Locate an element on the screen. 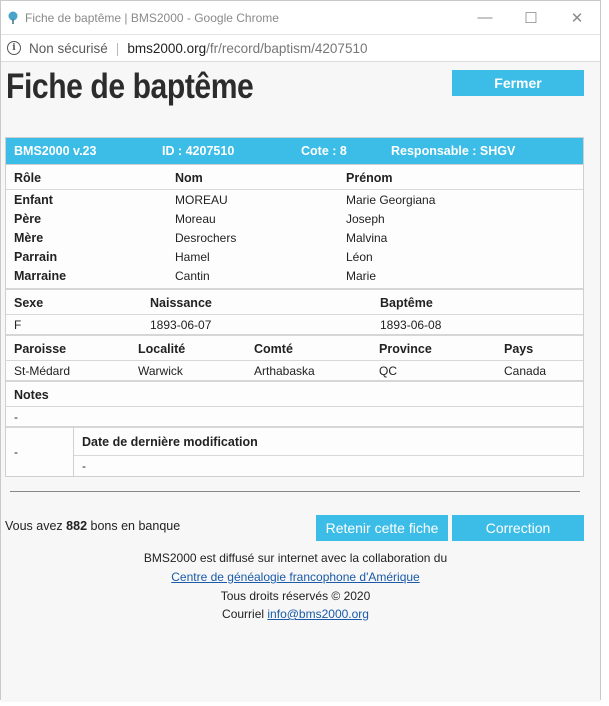  background-page-strip is located at coordinates (605, 353).